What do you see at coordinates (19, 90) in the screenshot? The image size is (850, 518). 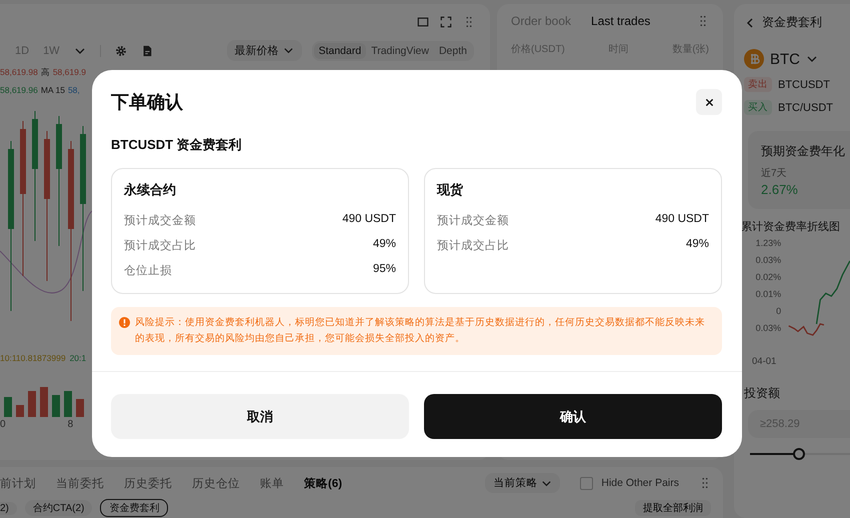 I see `ma-reading: 58,619.96` at bounding box center [19, 90].